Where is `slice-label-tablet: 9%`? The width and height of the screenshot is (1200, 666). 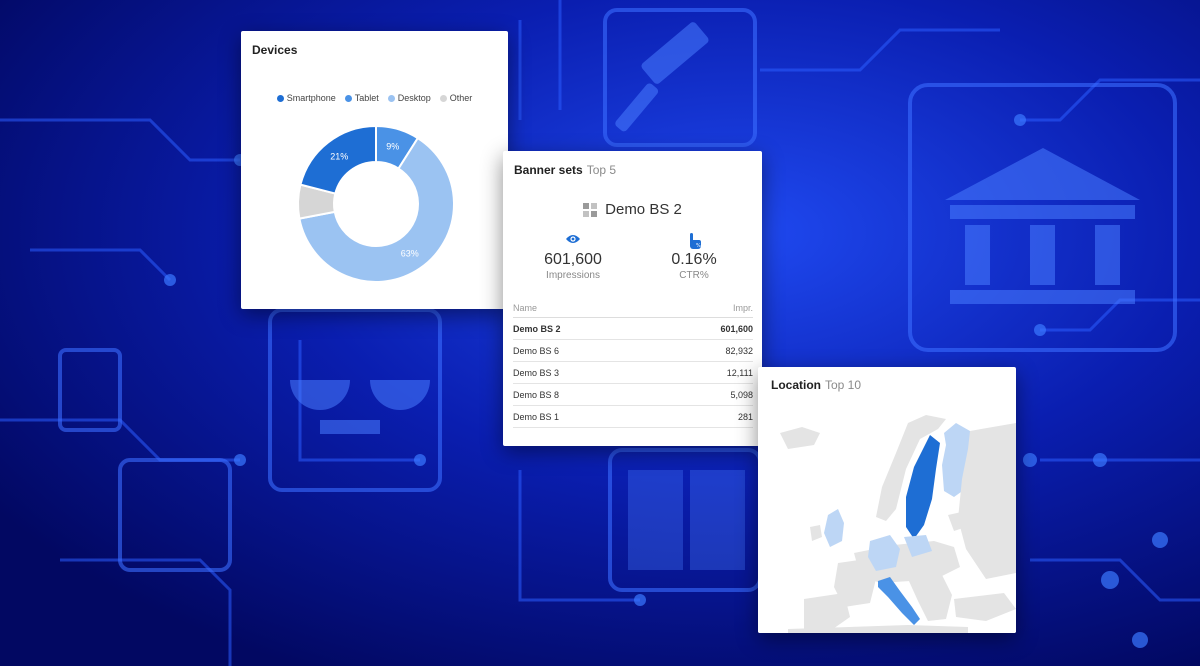
slice-label-tablet: 9% is located at coordinates (392, 146).